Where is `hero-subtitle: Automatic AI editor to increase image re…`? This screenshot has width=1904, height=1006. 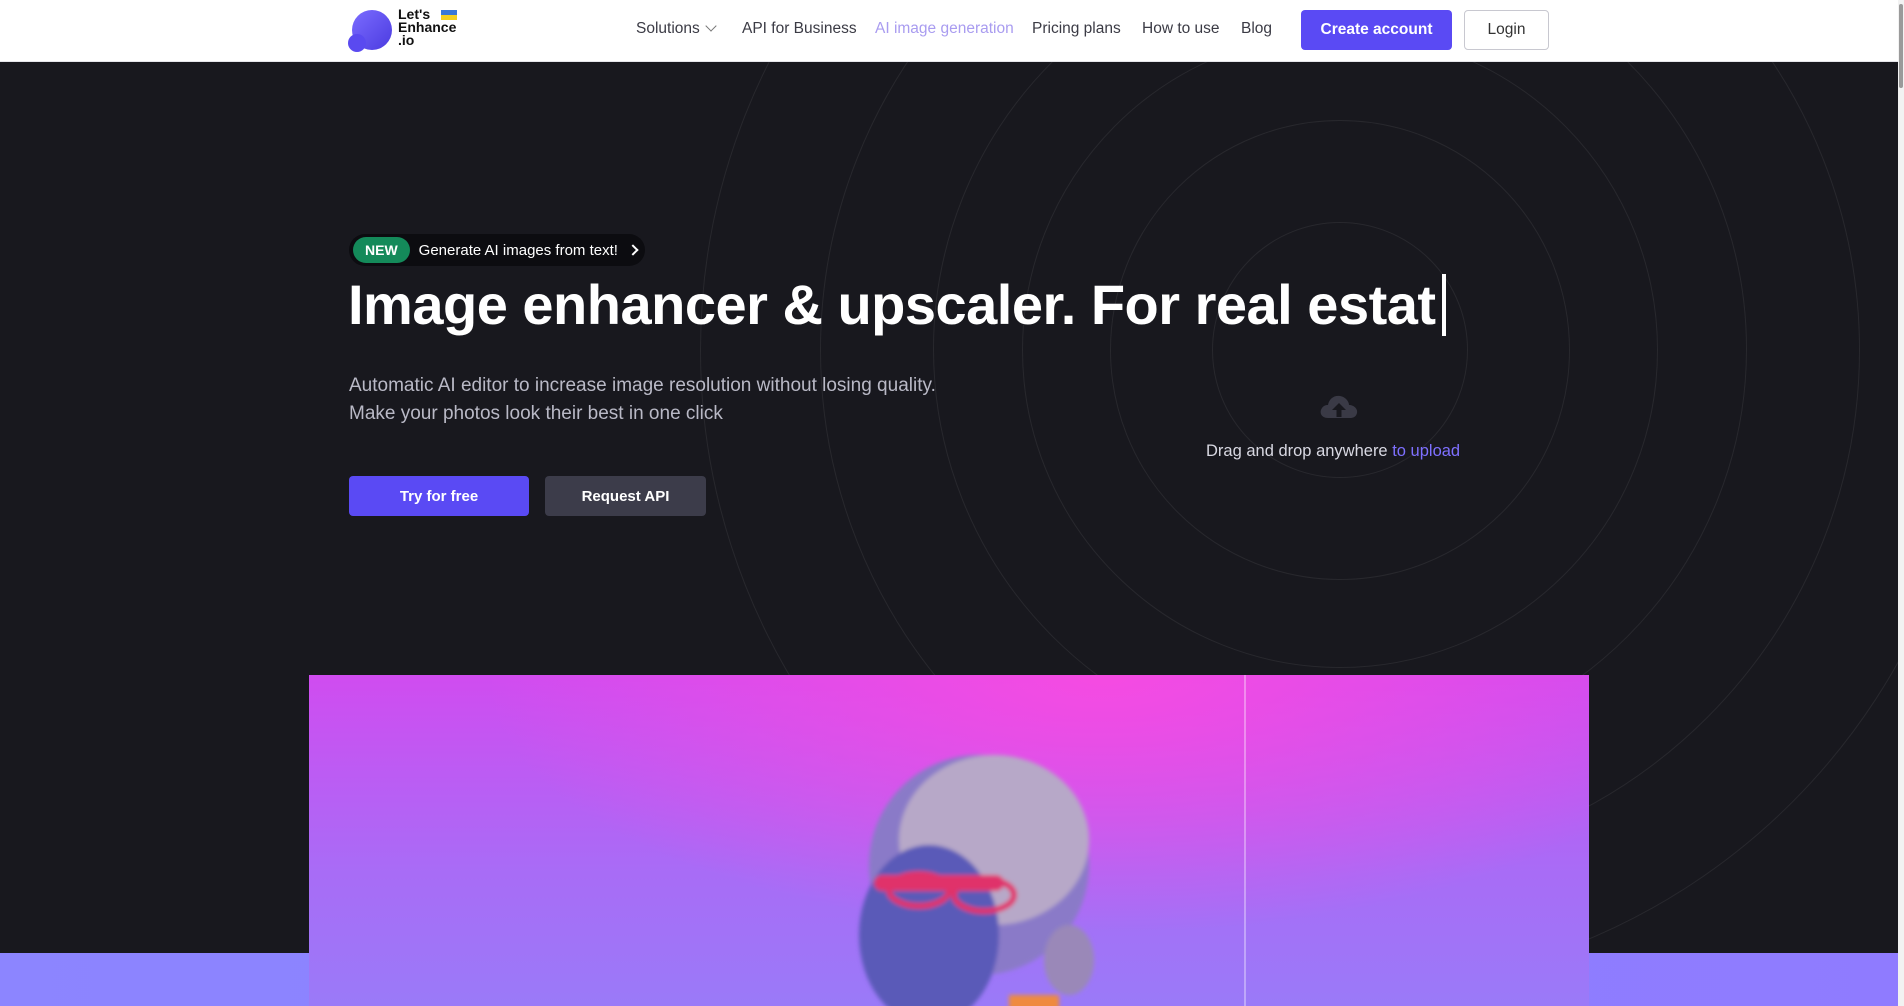
hero-subtitle: Automatic AI editor to increase image re… is located at coordinates (642, 399).